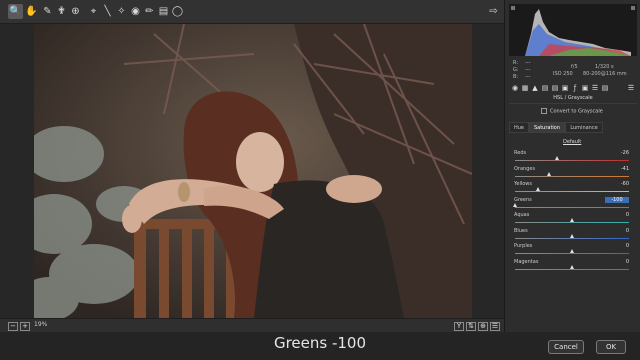 The image size is (640, 360). What do you see at coordinates (521, 230) in the screenshot?
I see `slider-label: Blues` at bounding box center [521, 230].